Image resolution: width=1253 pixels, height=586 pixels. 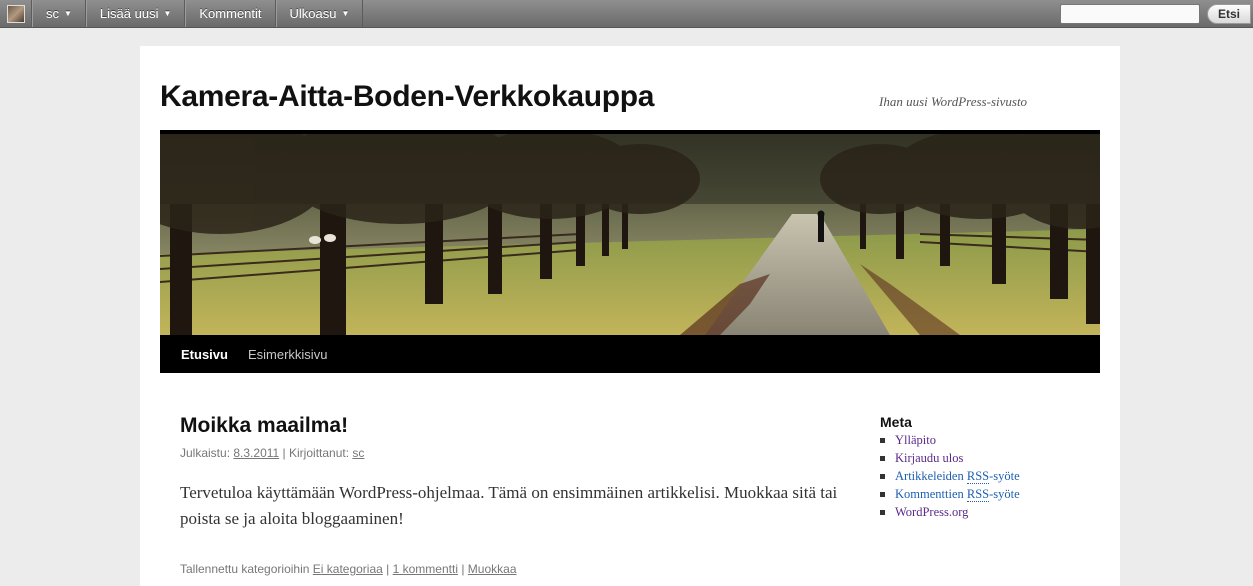 I want to click on search-button: Etsi, so click(x=1229, y=14).